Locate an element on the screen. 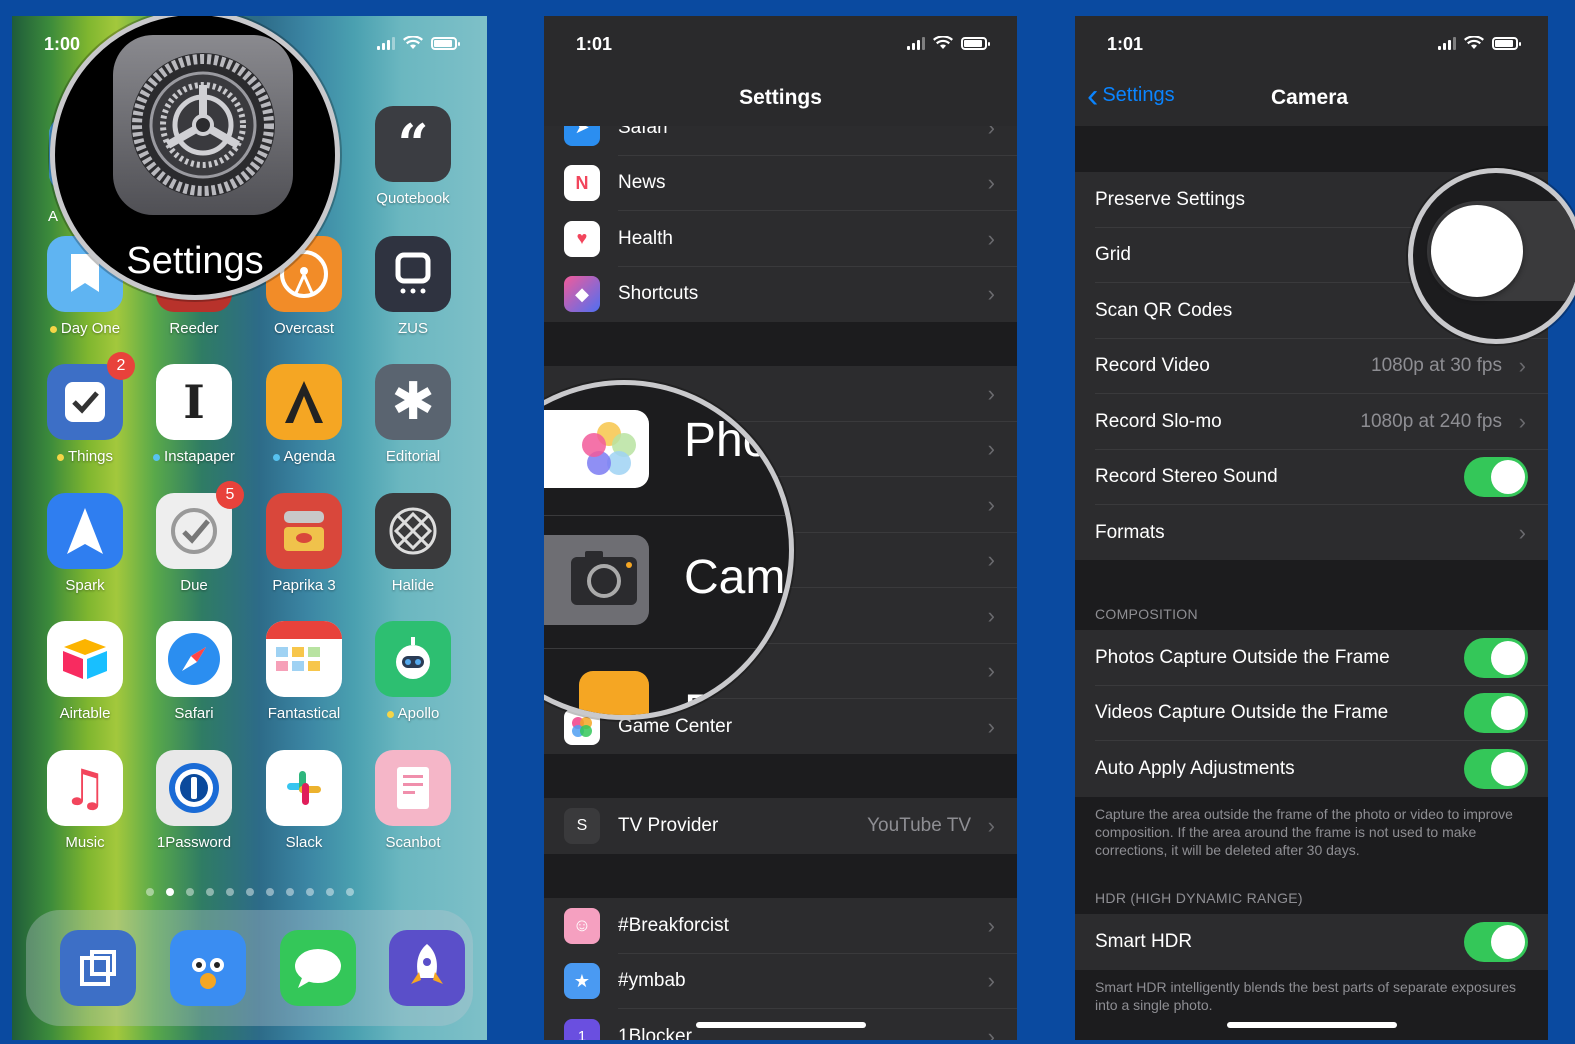 The height and width of the screenshot is (1044, 1575). app-label: Slack is located at coordinates (304, 842).